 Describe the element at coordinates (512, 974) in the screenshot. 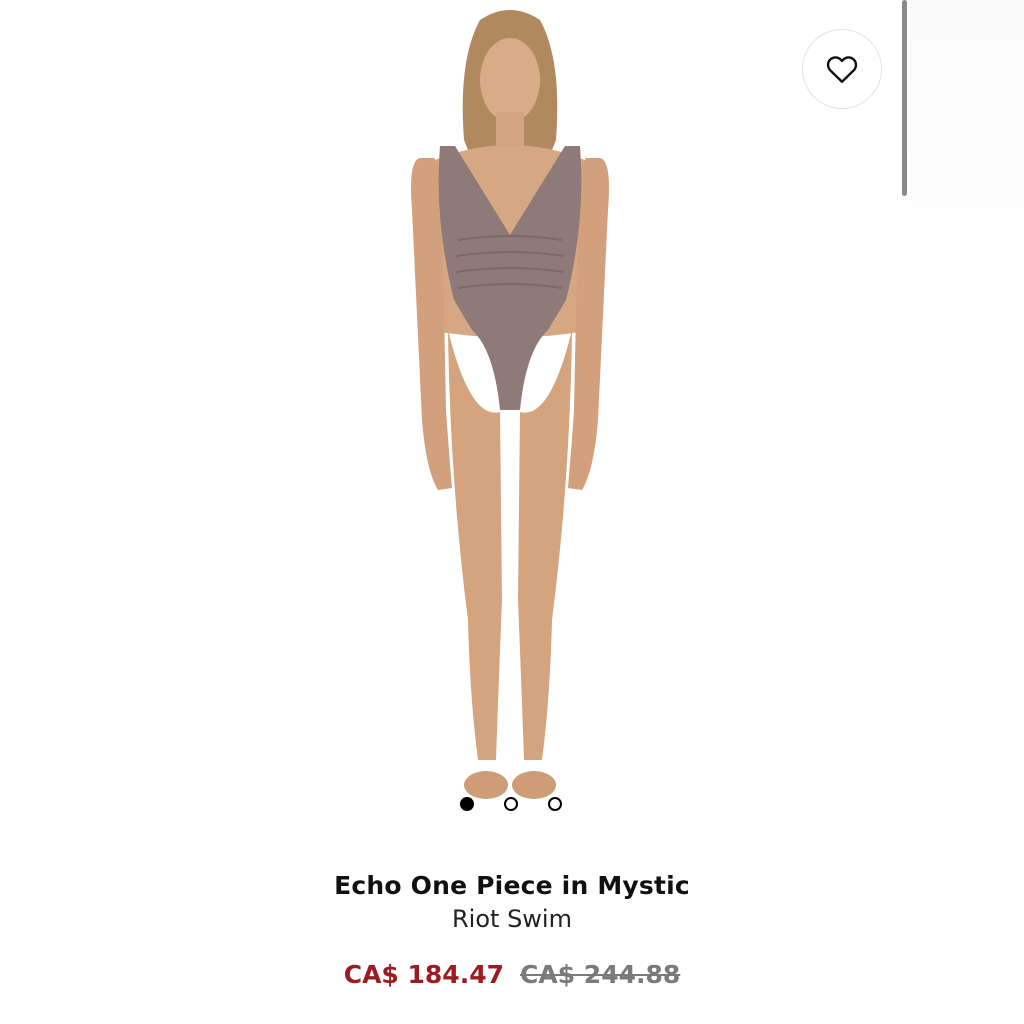

I see `price-block: CA$ 184.47 CA$ 244.88` at that location.